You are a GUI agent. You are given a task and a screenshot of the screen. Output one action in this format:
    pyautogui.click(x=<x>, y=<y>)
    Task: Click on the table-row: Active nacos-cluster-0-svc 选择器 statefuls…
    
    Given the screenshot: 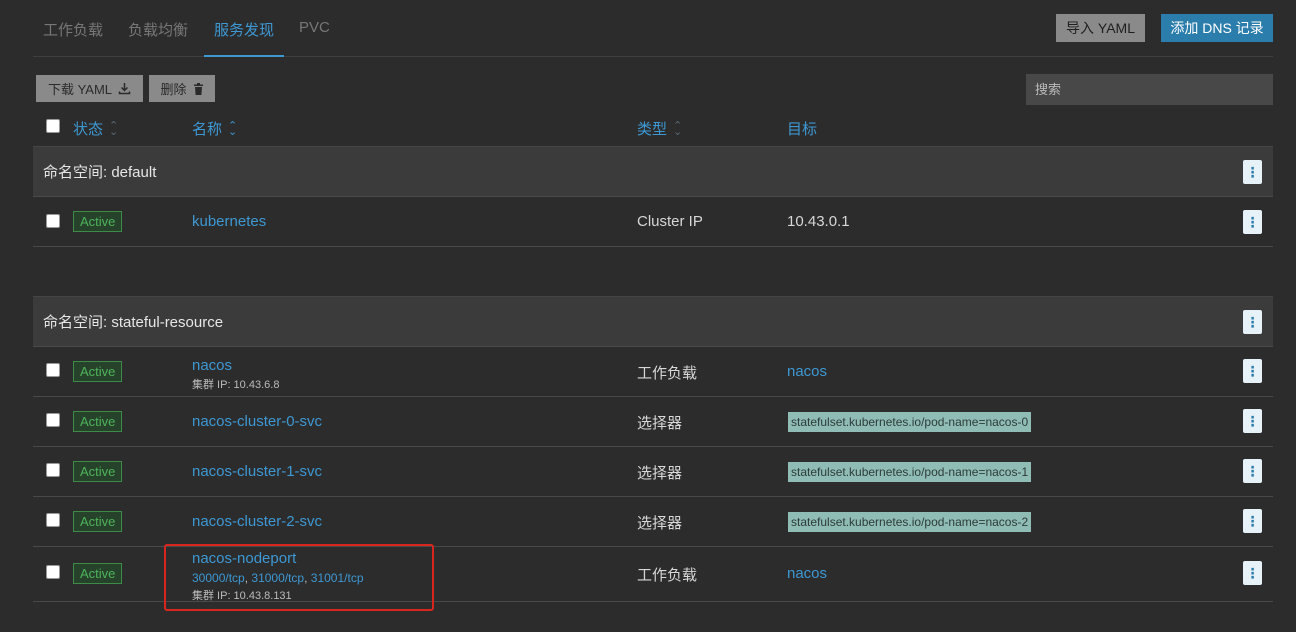 What is the action you would take?
    pyautogui.click(x=653, y=422)
    